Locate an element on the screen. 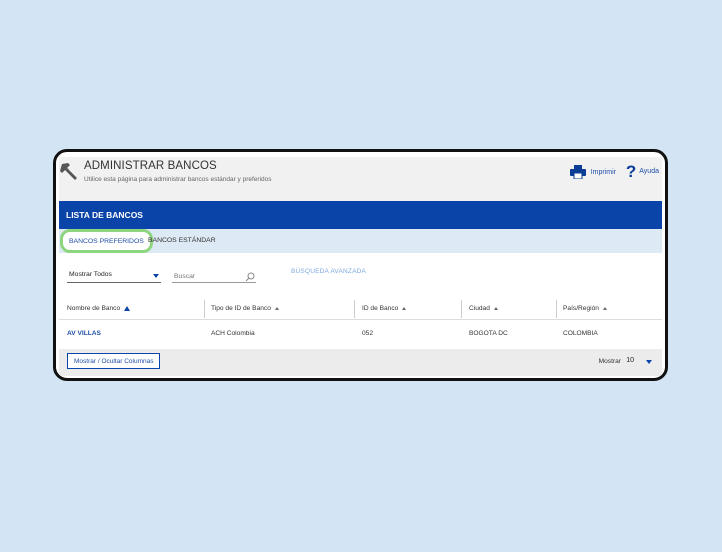 Image resolution: width=722 pixels, height=552 pixels. bank-id-cell: 052 is located at coordinates (368, 333).